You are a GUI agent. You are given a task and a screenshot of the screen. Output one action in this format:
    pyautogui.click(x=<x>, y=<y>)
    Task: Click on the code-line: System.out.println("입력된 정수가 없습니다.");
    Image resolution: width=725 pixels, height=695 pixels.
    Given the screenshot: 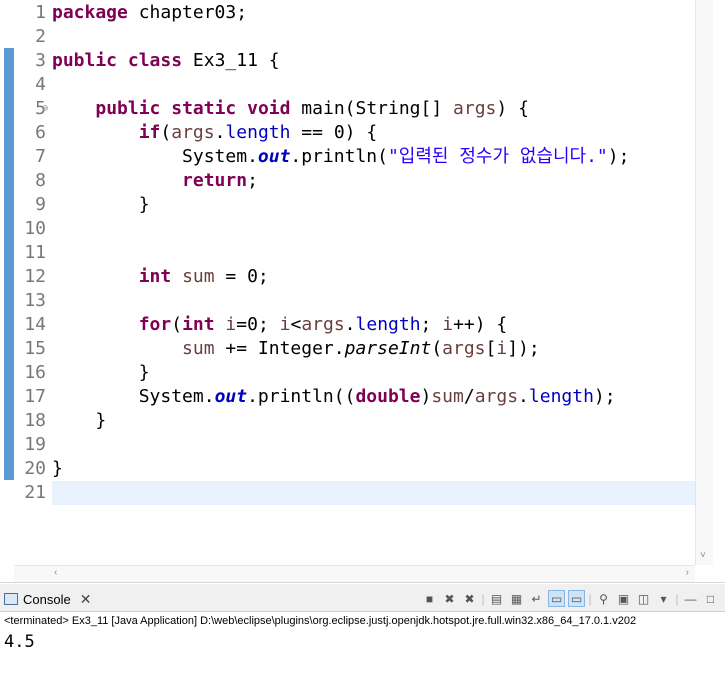 What is the action you would take?
    pyautogui.click(x=373, y=157)
    